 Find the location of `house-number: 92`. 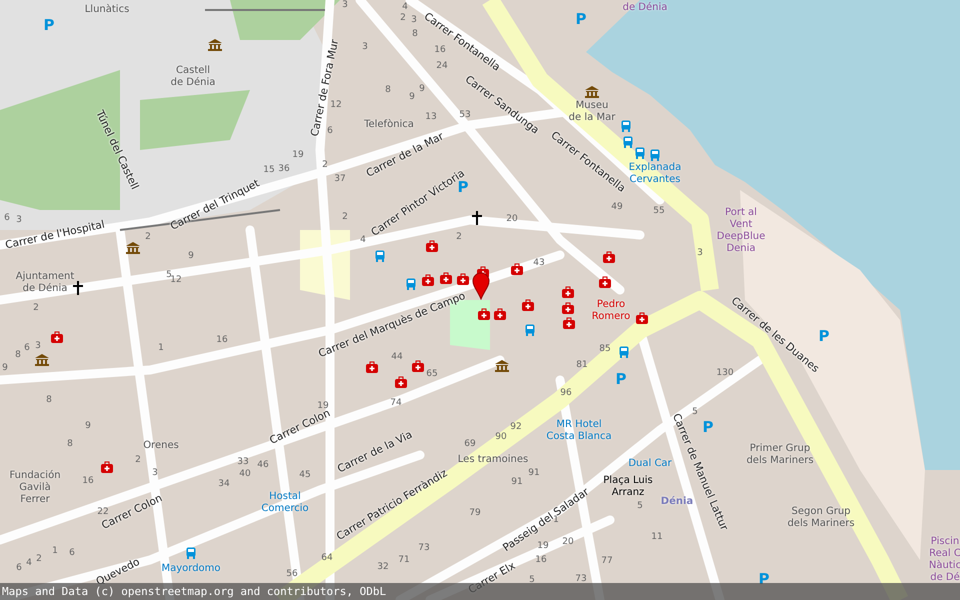

house-number: 92 is located at coordinates (516, 427).